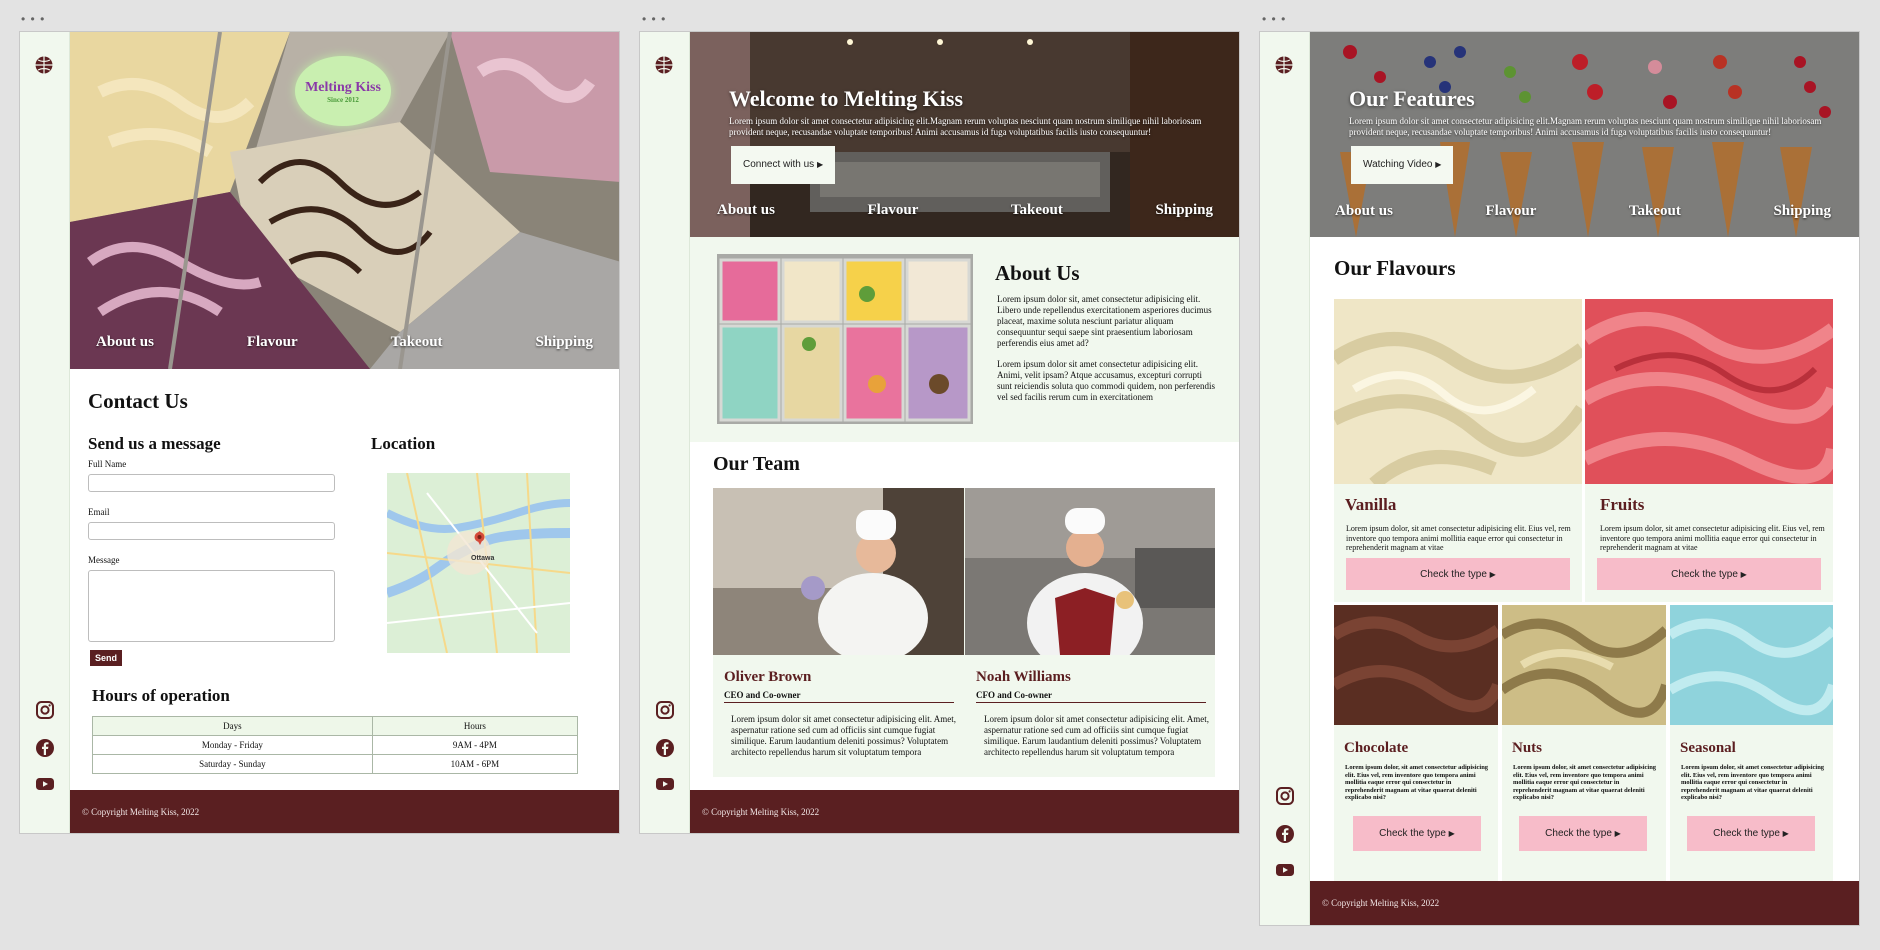 The height and width of the screenshot is (950, 1880). I want to click on team-member-role: CFO and Co-owner, so click(1091, 696).